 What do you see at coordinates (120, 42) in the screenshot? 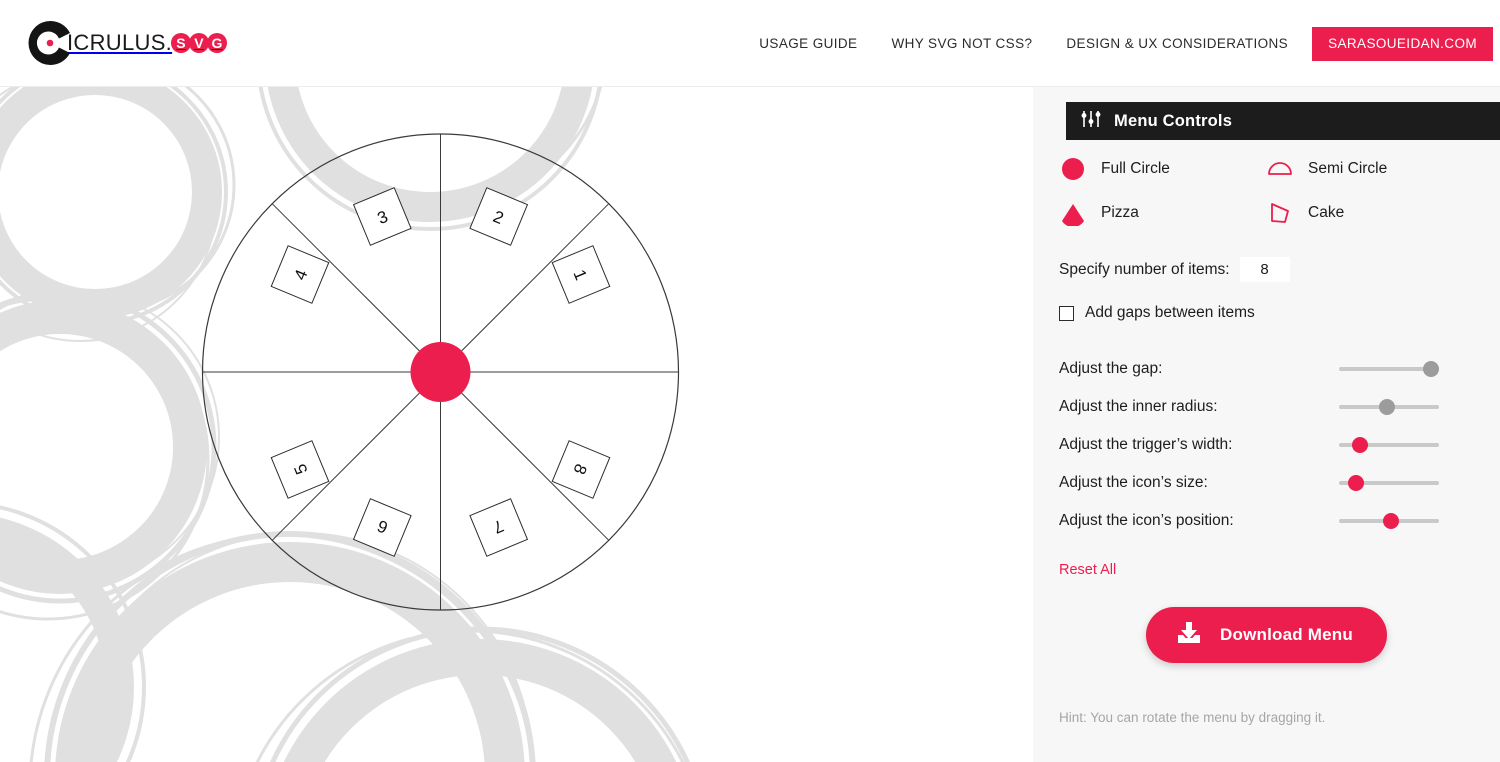
I see `logo-name: ICRULUS.` at bounding box center [120, 42].